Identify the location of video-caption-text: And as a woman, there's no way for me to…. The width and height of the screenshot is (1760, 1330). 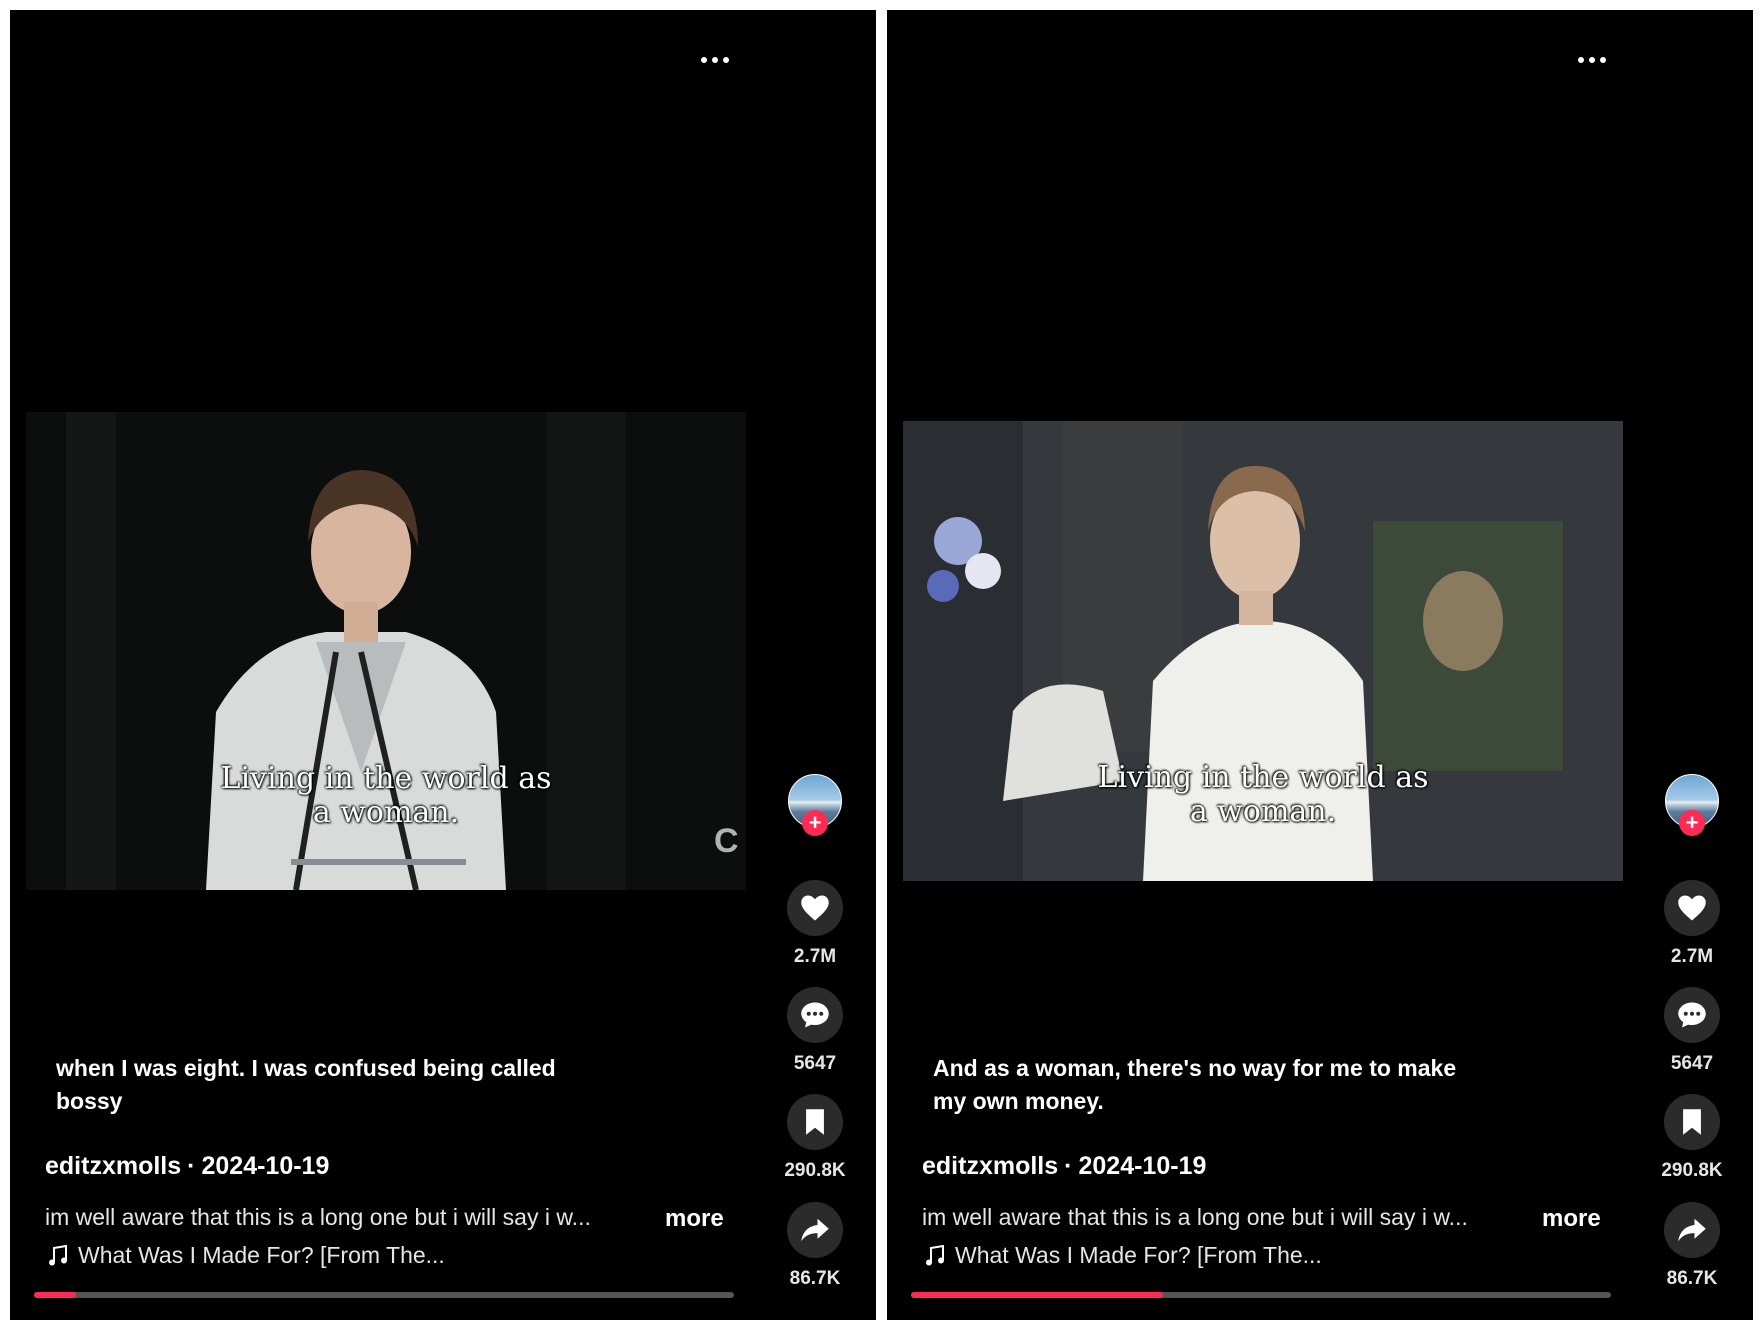
(1195, 1084).